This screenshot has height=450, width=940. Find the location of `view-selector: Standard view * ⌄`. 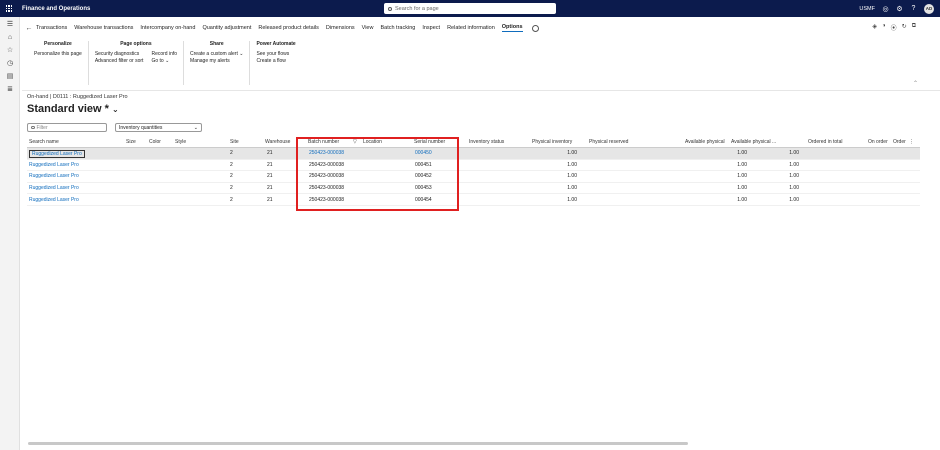

view-selector: Standard view * ⌄ is located at coordinates (73, 109).